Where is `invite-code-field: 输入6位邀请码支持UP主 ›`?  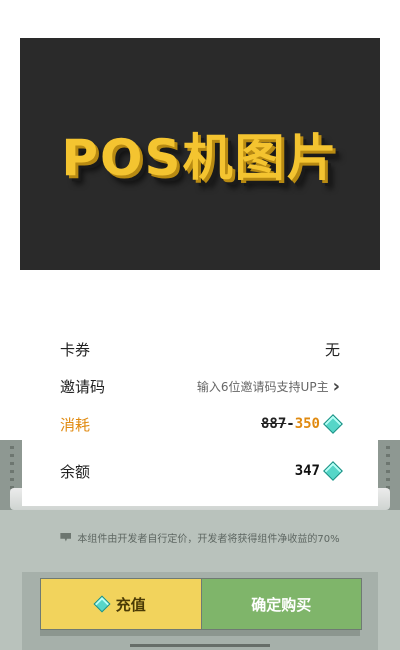 invite-code-field: 输入6位邀请码支持UP主 › is located at coordinates (268, 386).